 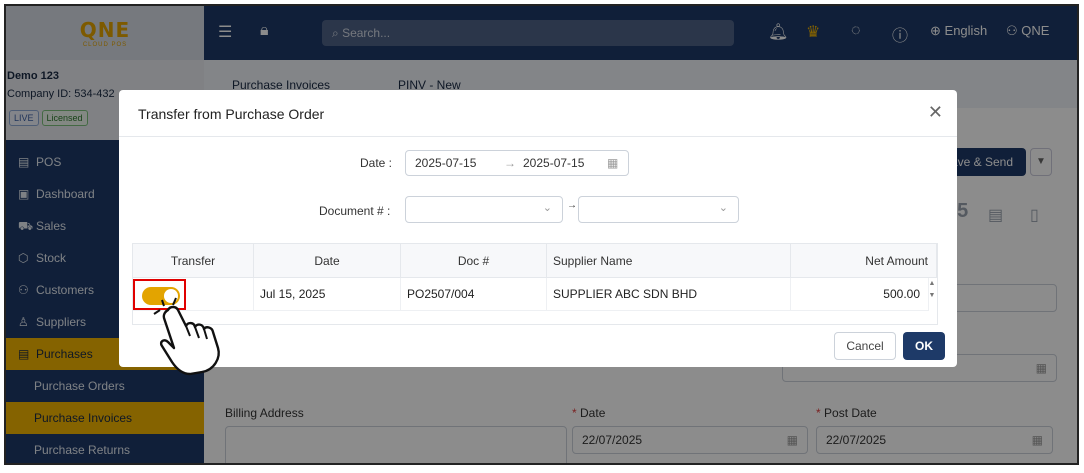 What do you see at coordinates (613, 163) in the screenshot?
I see `calendar-icon: ▦` at bounding box center [613, 163].